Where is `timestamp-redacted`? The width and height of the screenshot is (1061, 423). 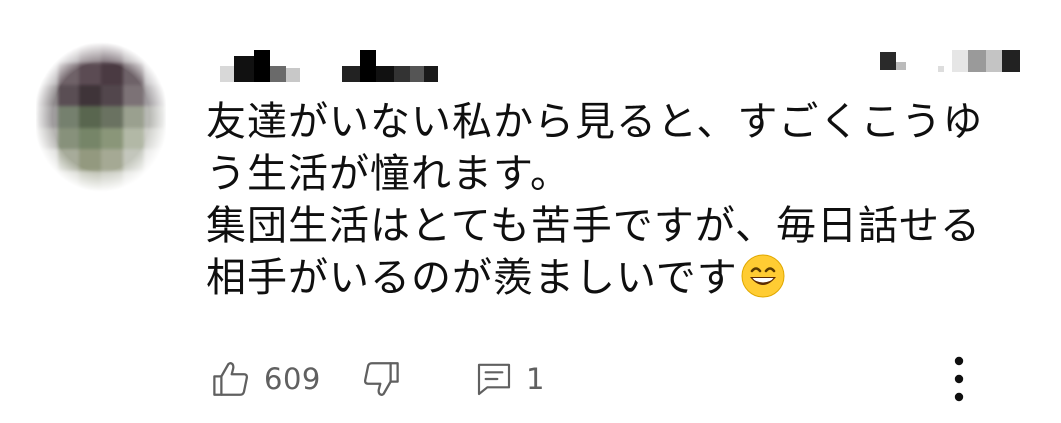 timestamp-redacted is located at coordinates (953, 63).